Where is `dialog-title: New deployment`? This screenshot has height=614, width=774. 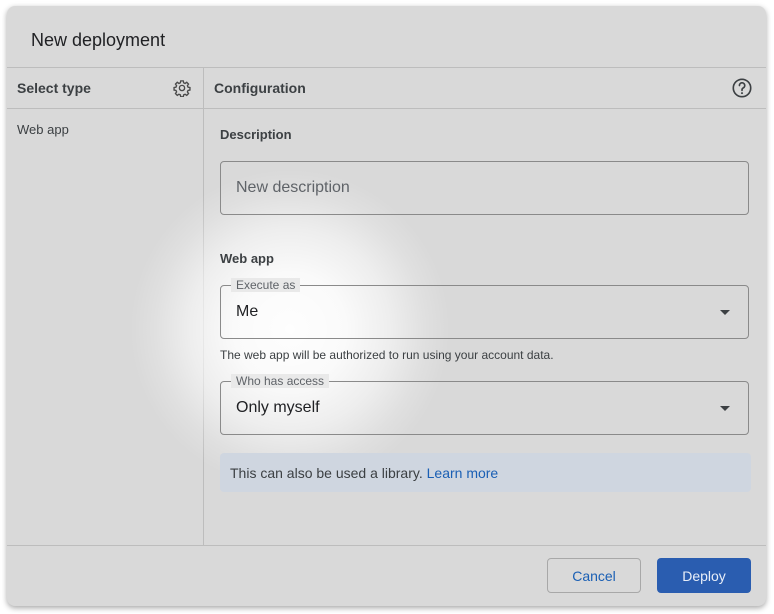 dialog-title: New deployment is located at coordinates (98, 40).